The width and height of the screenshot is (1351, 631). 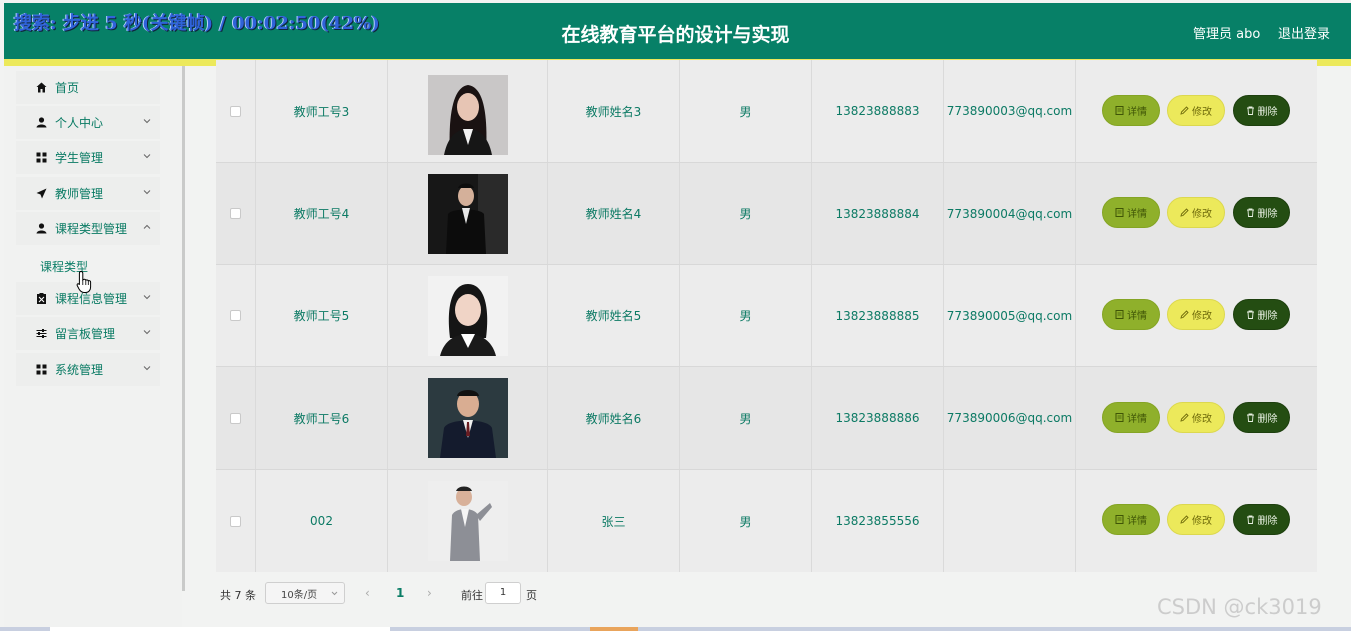 I want to click on sidebar-item-personal: 个人中心, so click(x=88, y=122).